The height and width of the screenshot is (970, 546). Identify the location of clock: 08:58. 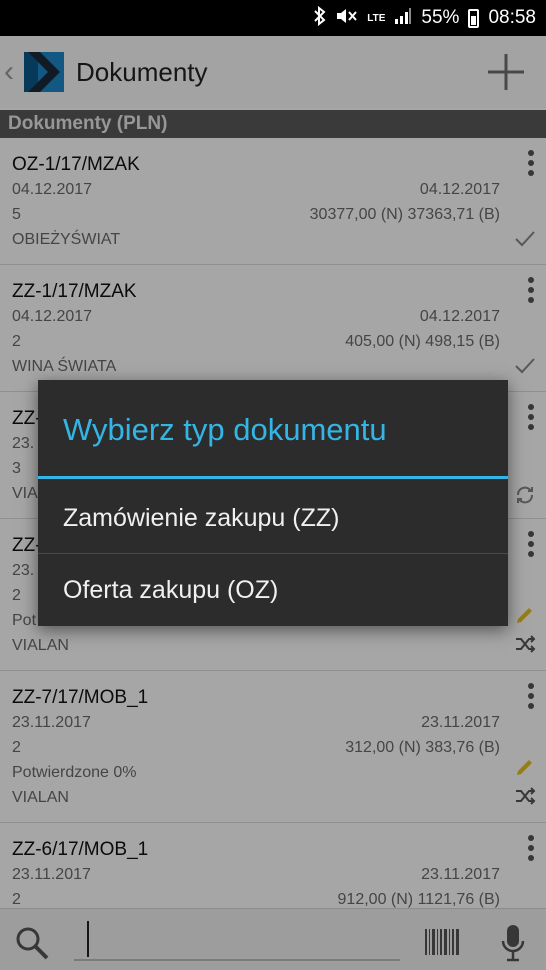
(512, 17).